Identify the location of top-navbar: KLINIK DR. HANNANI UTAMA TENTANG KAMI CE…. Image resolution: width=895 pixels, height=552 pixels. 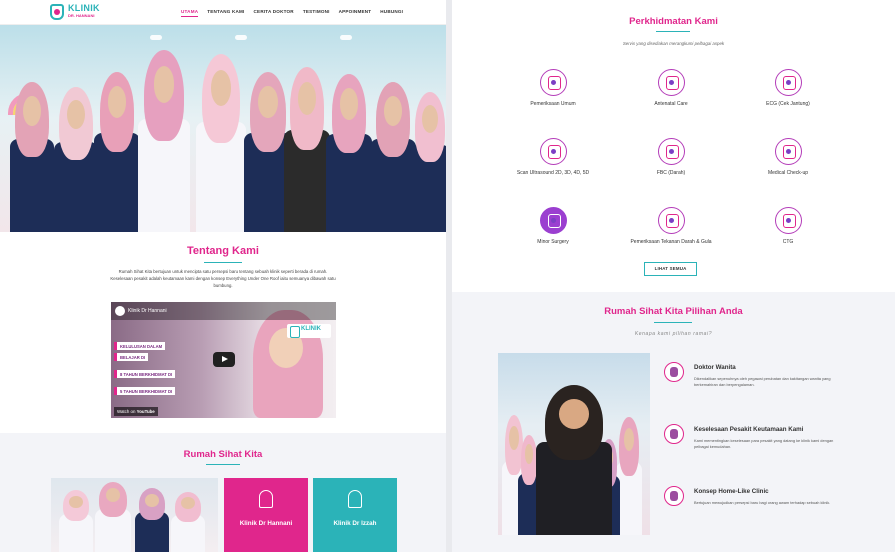
(223, 12).